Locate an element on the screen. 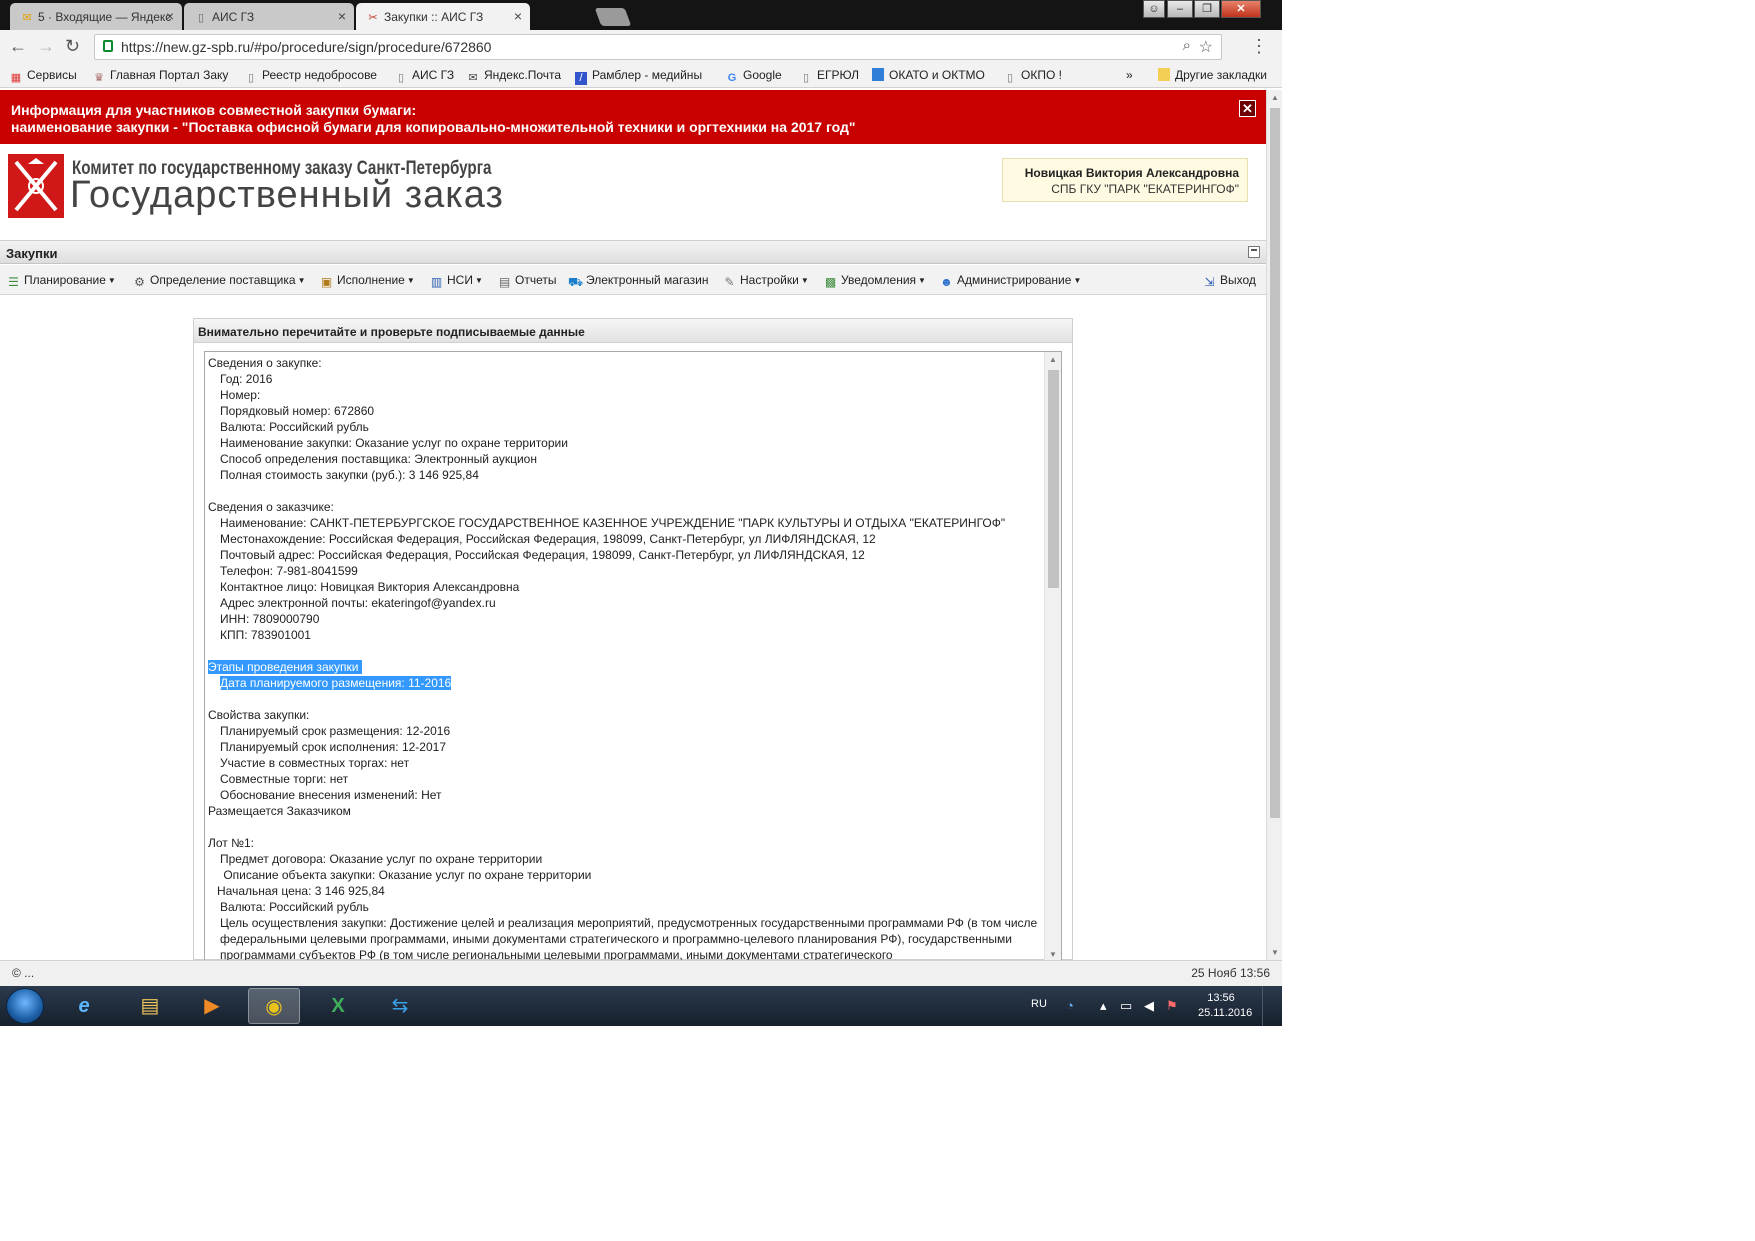 This screenshot has height=1241, width=1755. menu-notifications: ▩ Уведомления ▼ is located at coordinates (874, 281).